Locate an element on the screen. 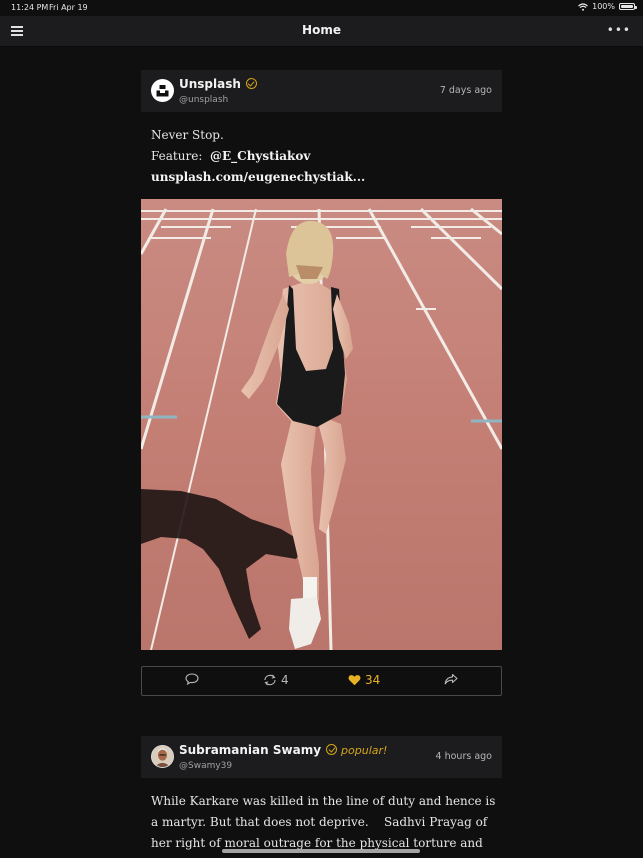 The height and width of the screenshot is (858, 643). post-feature-line: Feature: @E_Chystiakov is located at coordinates (326, 156).